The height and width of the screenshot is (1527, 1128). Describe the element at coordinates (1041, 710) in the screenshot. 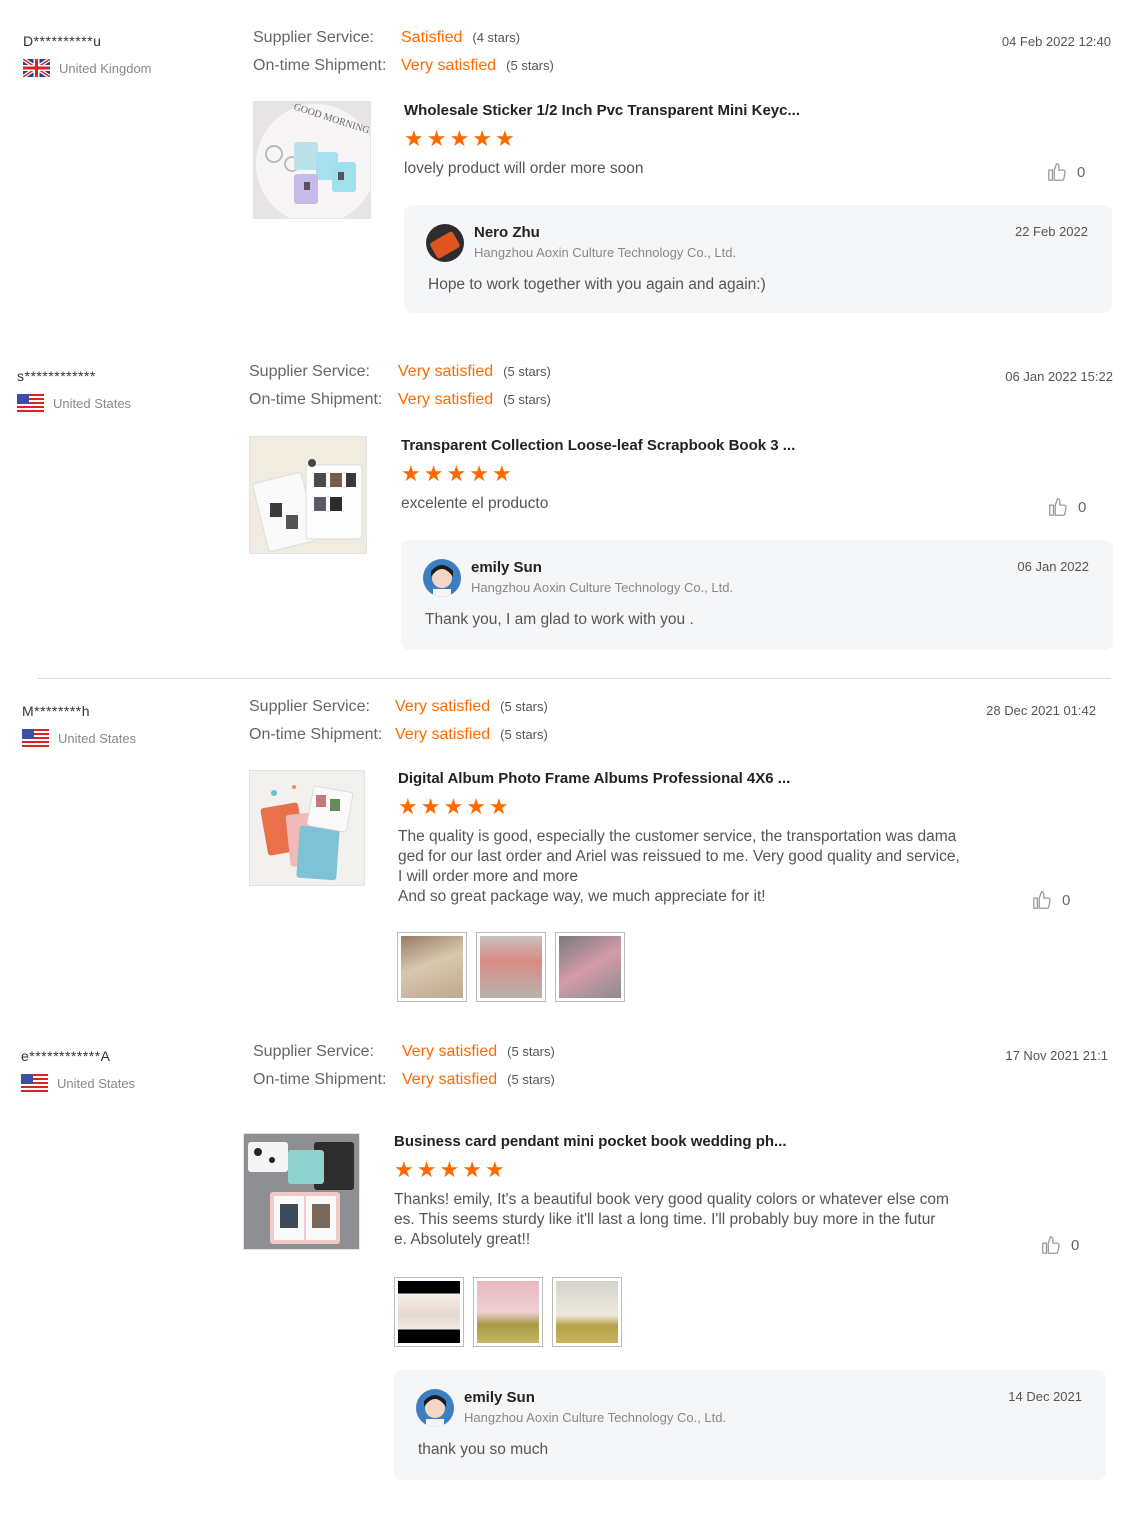

I see `review-date: 28 Dec 2021 01:42` at that location.